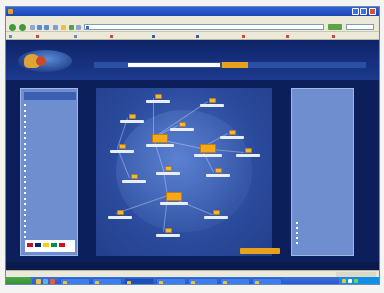 Image resolution: width=384 pixels, height=293 pixels. What do you see at coordinates (192, 273) in the screenshot?
I see `status-bar` at bounding box center [192, 273].